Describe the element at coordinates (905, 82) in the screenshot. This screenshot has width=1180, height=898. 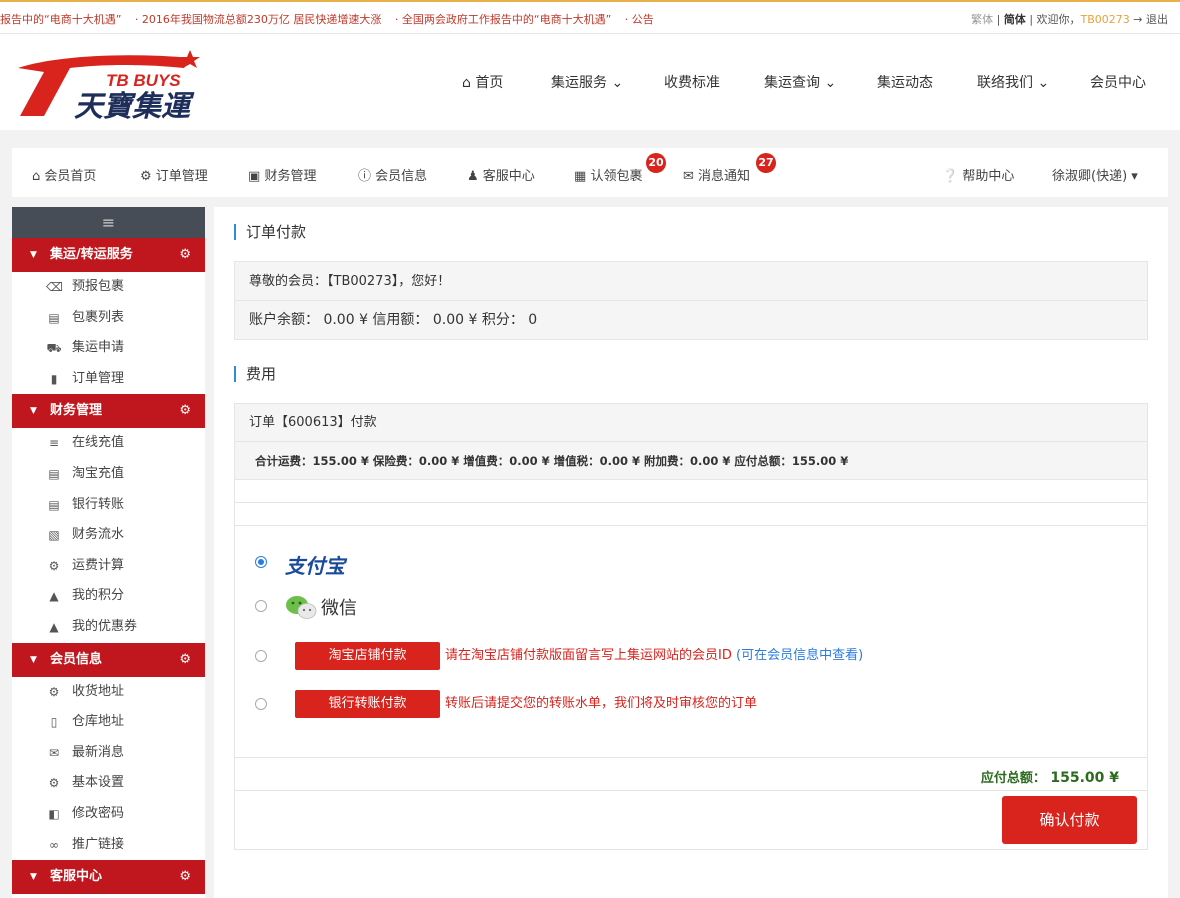
I see `nav-news: 集运动态` at that location.